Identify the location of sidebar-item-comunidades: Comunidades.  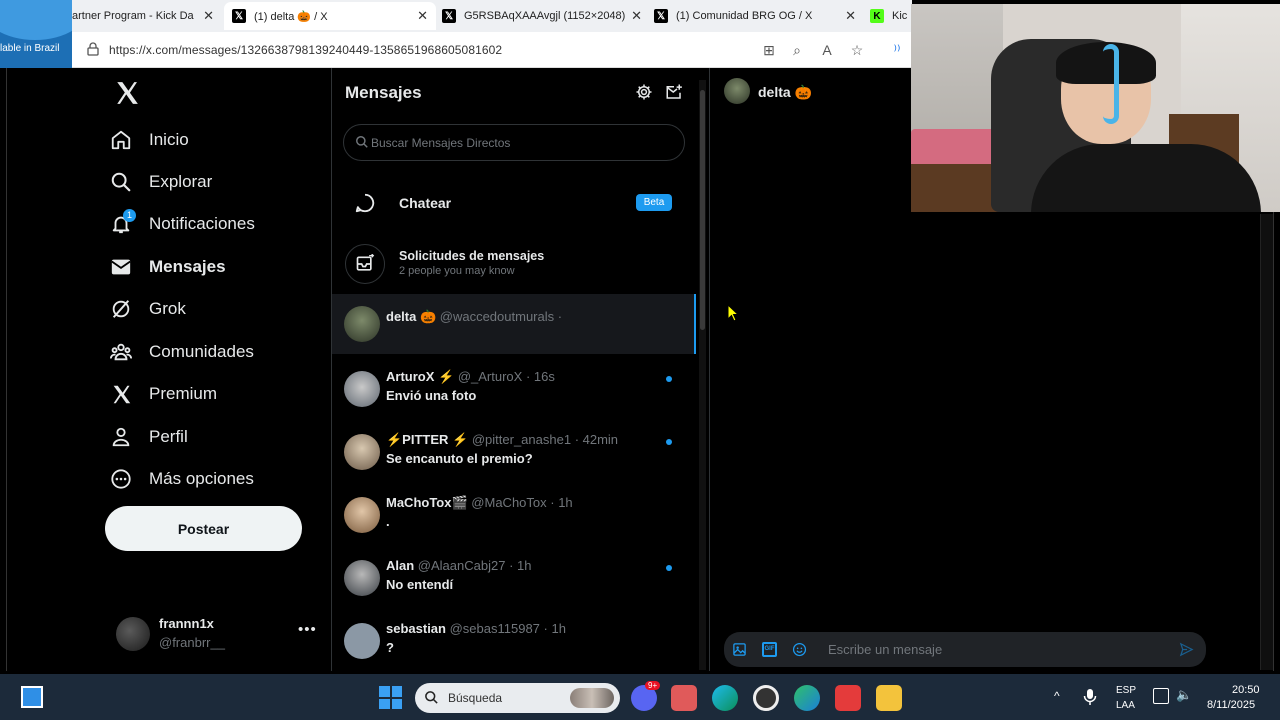
(182, 352).